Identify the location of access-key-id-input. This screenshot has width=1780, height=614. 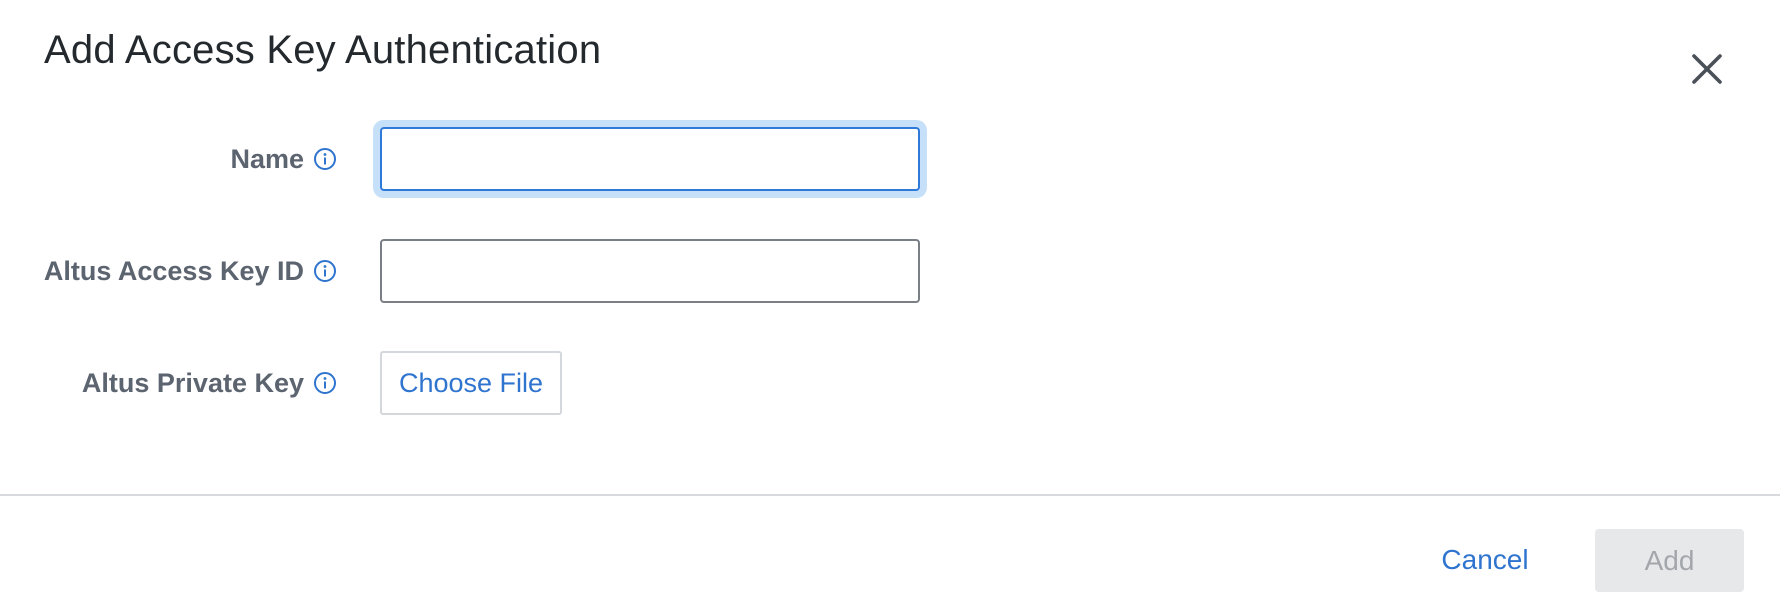
(650, 271).